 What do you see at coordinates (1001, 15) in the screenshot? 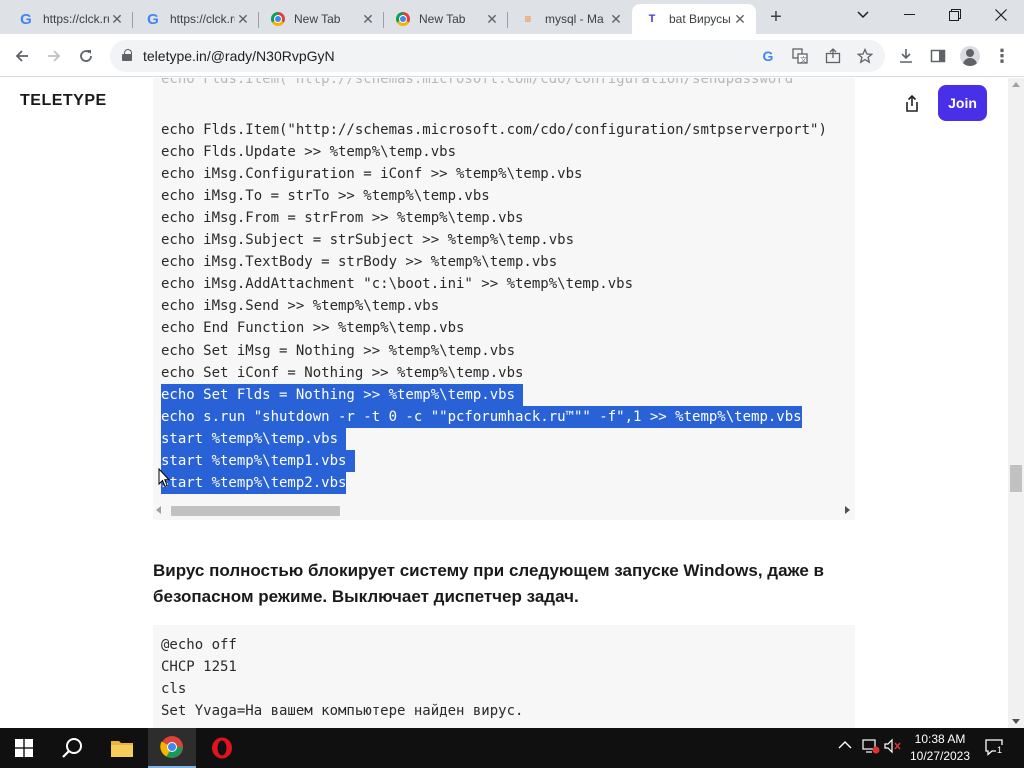
I see `close-window-icon` at bounding box center [1001, 15].